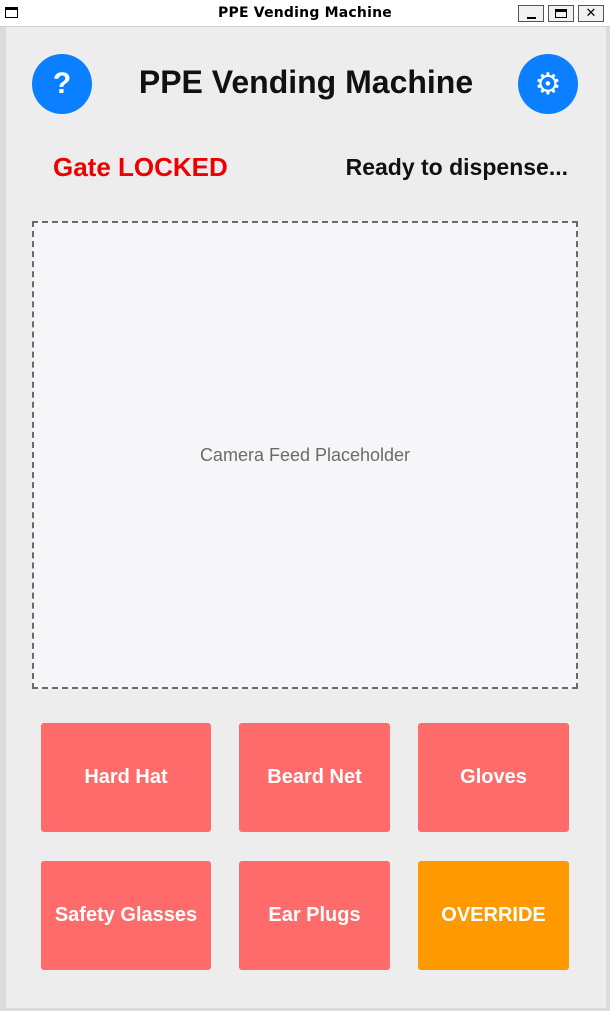 The height and width of the screenshot is (1011, 610). I want to click on hard-hat-button: Hard Hat, so click(126, 777).